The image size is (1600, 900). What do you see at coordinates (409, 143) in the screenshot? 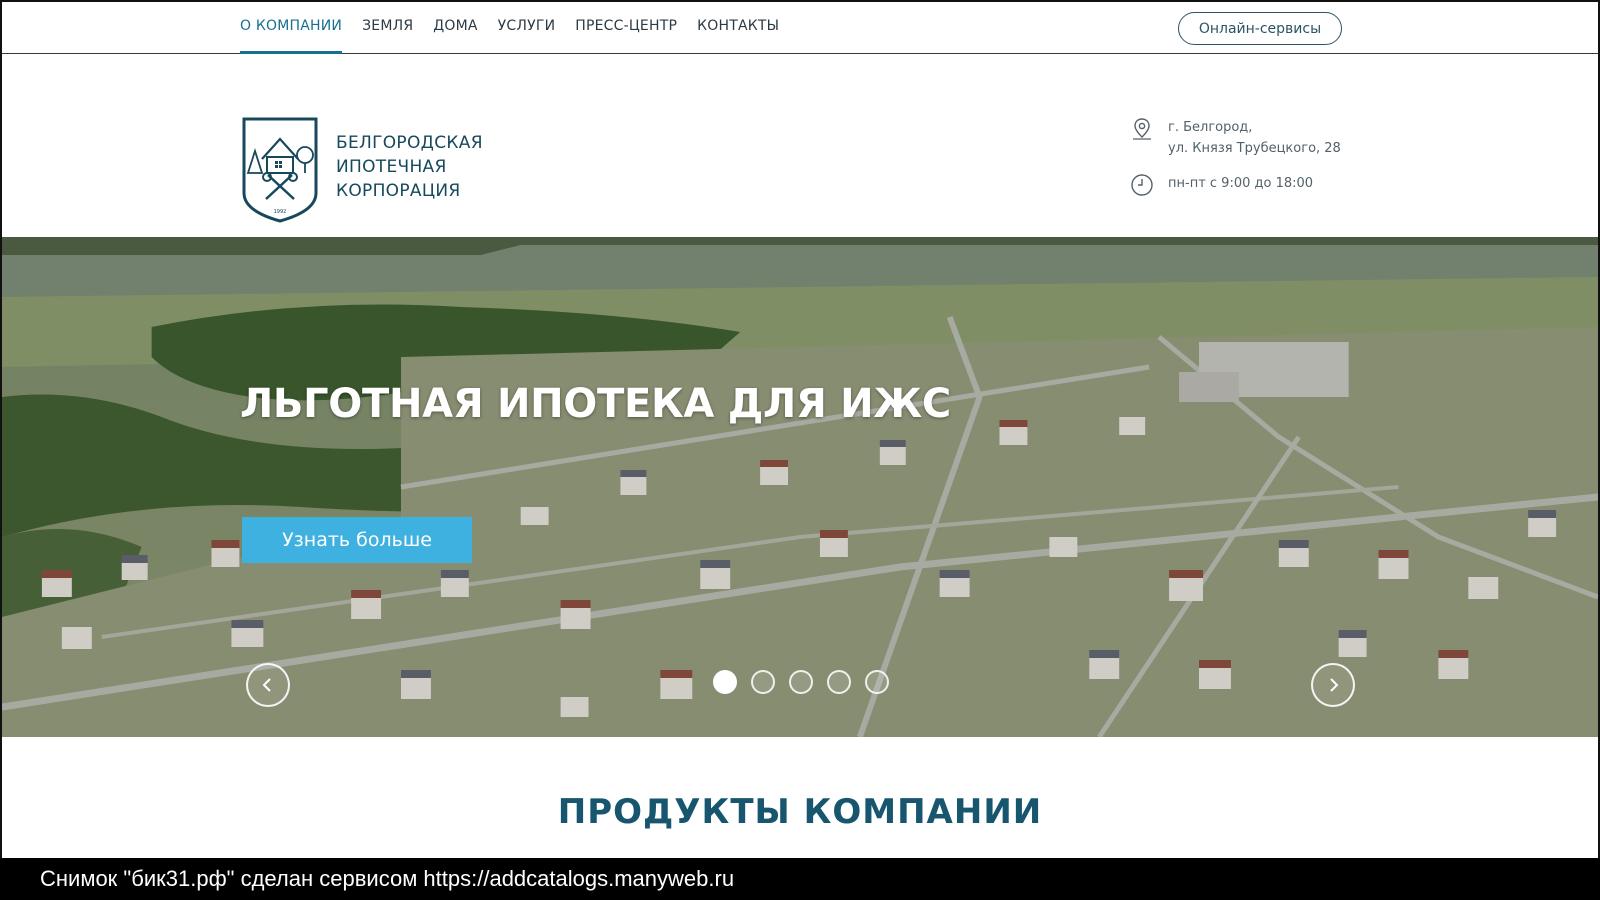
I see `brand-line-1: БЕЛГОРОДСКАЯ` at bounding box center [409, 143].